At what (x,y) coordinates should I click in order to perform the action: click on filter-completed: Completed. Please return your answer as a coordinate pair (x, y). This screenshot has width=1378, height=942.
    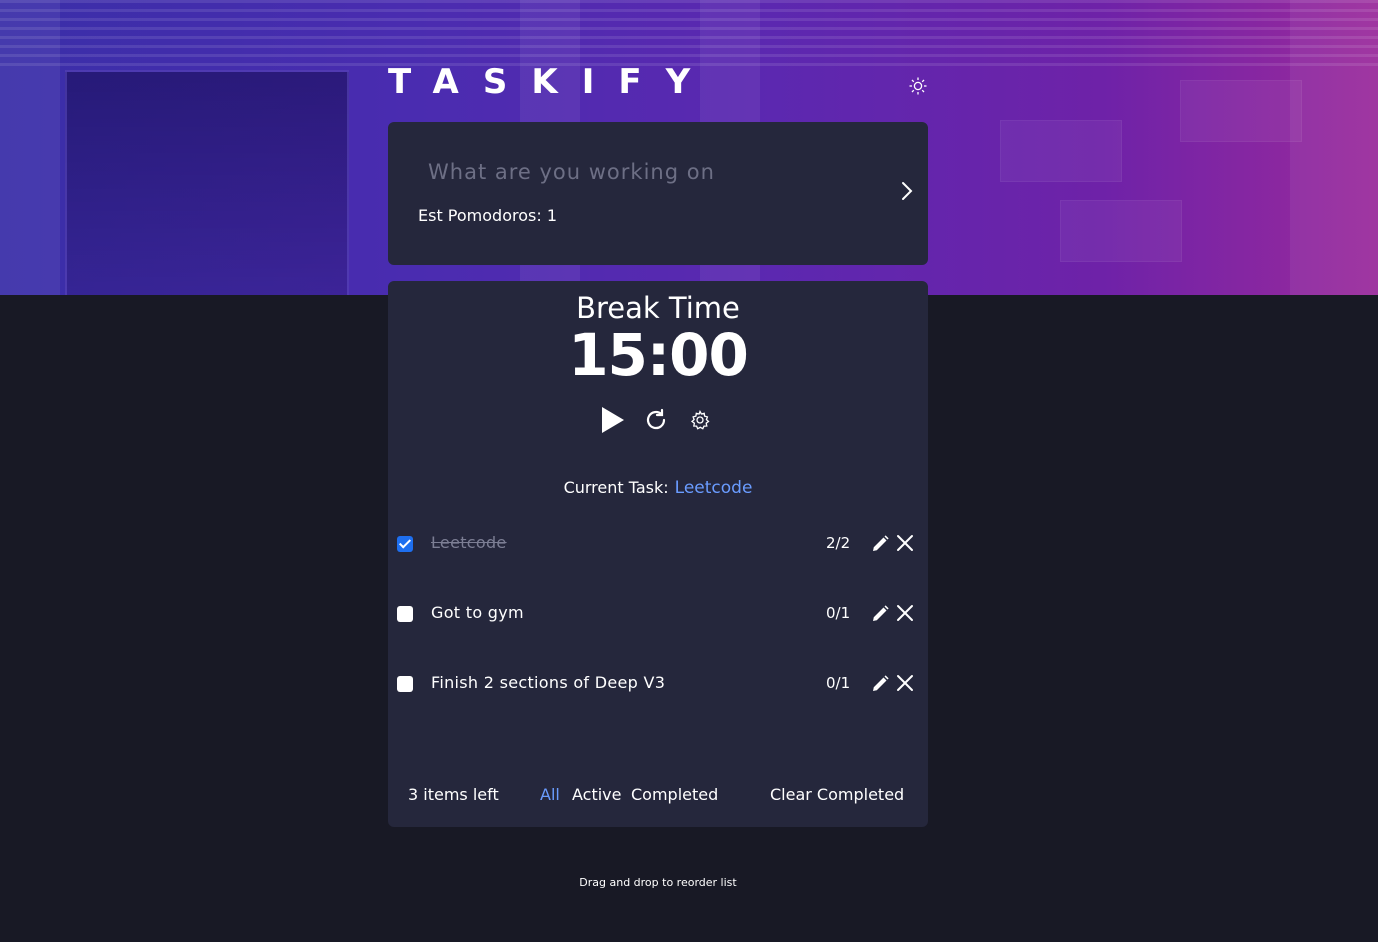
    Looking at the image, I should click on (674, 794).